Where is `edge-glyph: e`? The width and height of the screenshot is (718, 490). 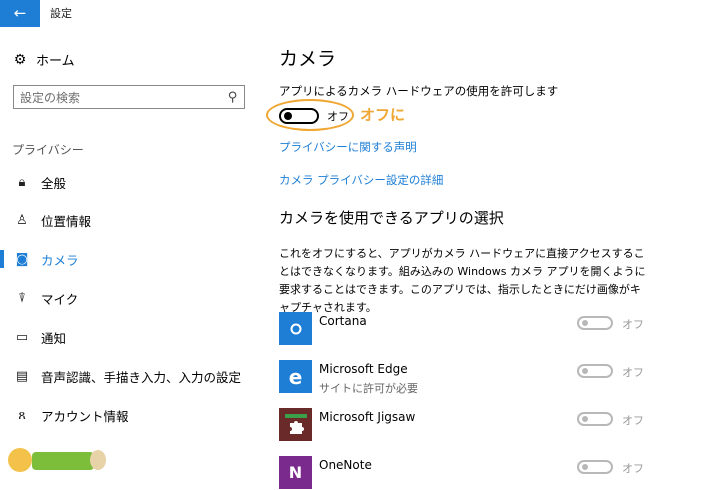 edge-glyph: e is located at coordinates (295, 376).